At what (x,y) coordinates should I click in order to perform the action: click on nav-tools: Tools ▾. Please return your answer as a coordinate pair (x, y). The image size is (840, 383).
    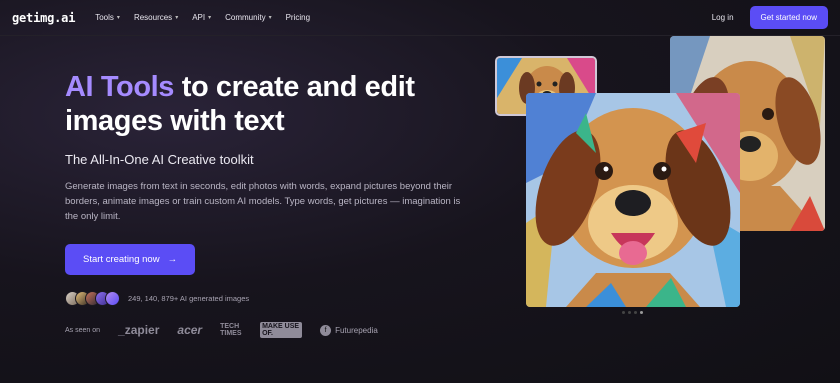
    Looking at the image, I should click on (107, 17).